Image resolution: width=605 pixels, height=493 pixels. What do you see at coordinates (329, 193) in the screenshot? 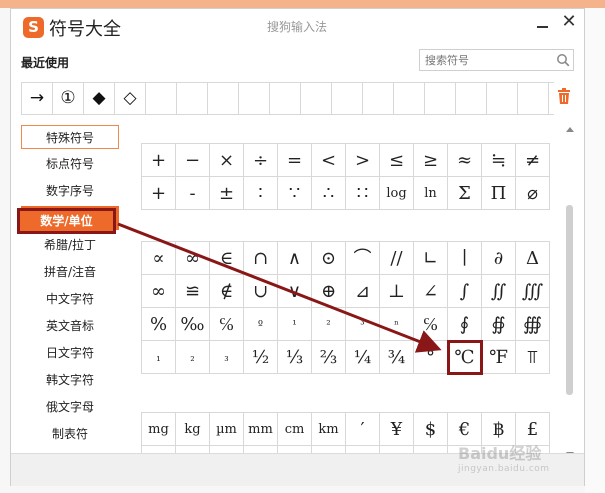
I see `symbol-cell: ∴` at bounding box center [329, 193].